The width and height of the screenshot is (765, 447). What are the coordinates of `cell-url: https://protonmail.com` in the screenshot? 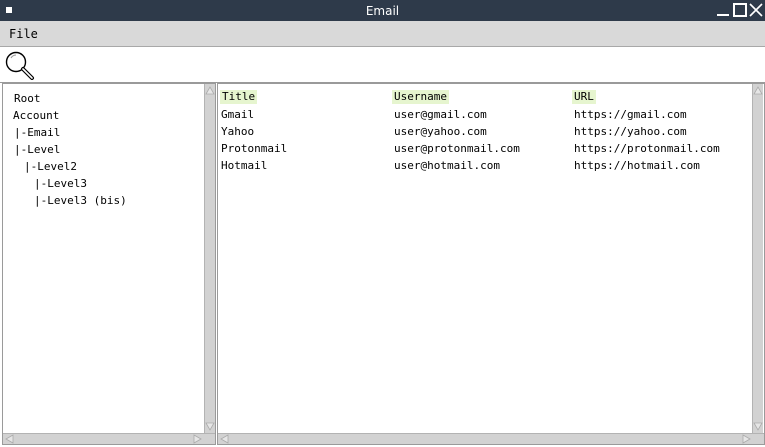 It's located at (647, 148).